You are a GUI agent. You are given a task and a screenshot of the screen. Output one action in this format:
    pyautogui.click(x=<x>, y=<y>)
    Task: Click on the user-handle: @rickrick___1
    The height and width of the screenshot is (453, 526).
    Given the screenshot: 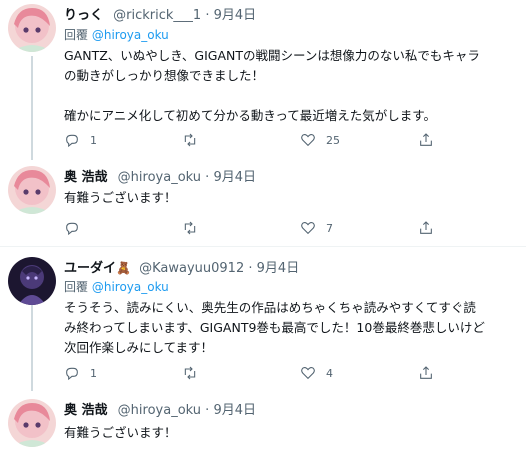 What is the action you would take?
    pyautogui.click(x=157, y=15)
    